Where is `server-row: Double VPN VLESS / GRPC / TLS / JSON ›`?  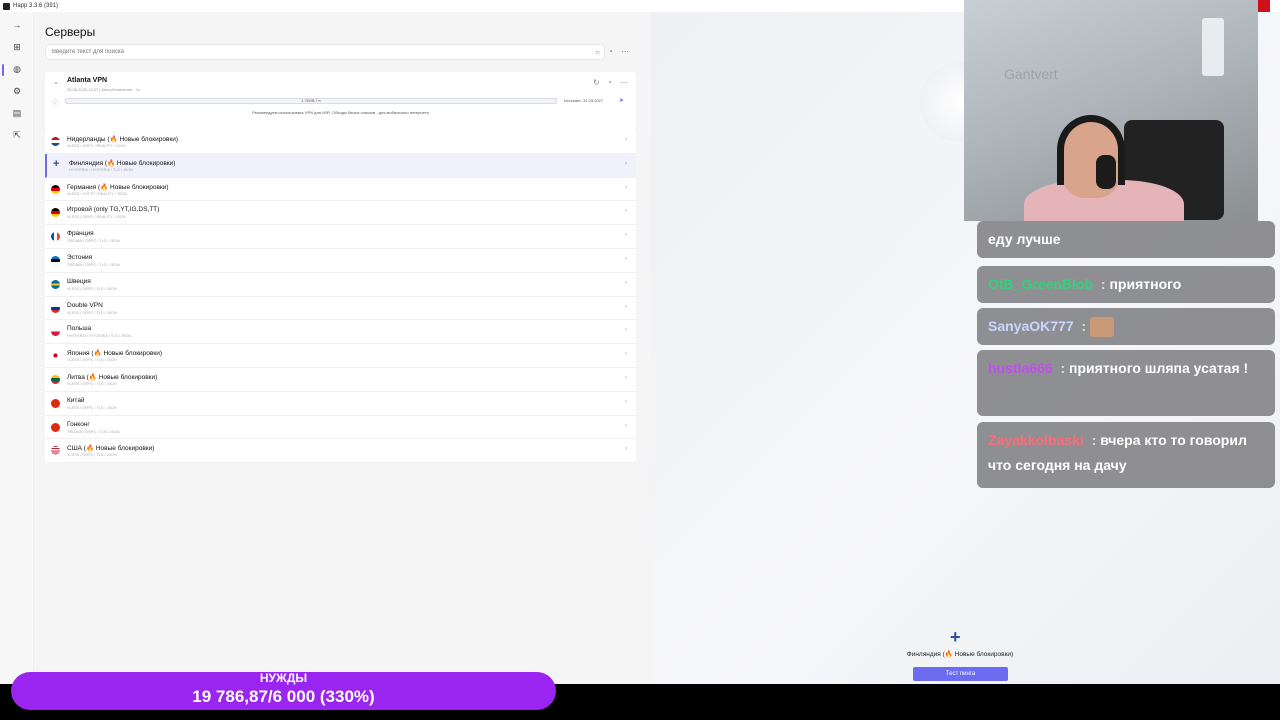
server-row: Double VPN VLESS / GRPC / TLS / JSON › is located at coordinates (340, 308).